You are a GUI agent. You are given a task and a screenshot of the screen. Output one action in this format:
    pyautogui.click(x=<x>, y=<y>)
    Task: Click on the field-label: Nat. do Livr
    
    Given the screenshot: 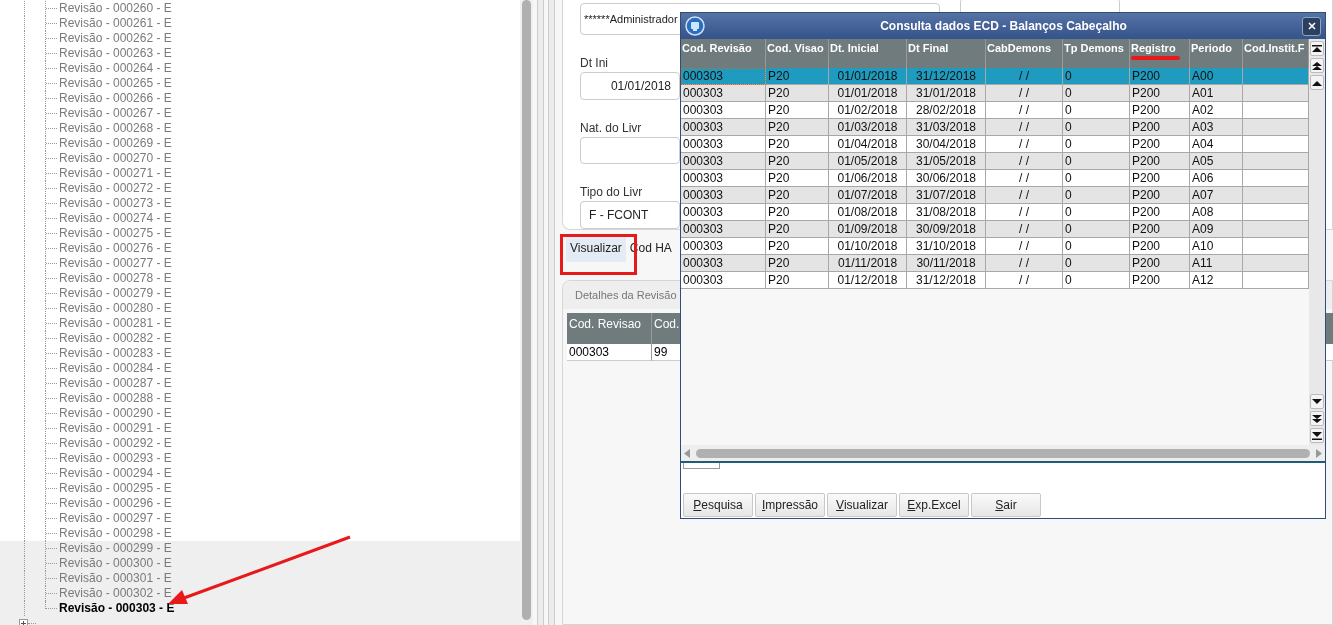 What is the action you would take?
    pyautogui.click(x=611, y=127)
    